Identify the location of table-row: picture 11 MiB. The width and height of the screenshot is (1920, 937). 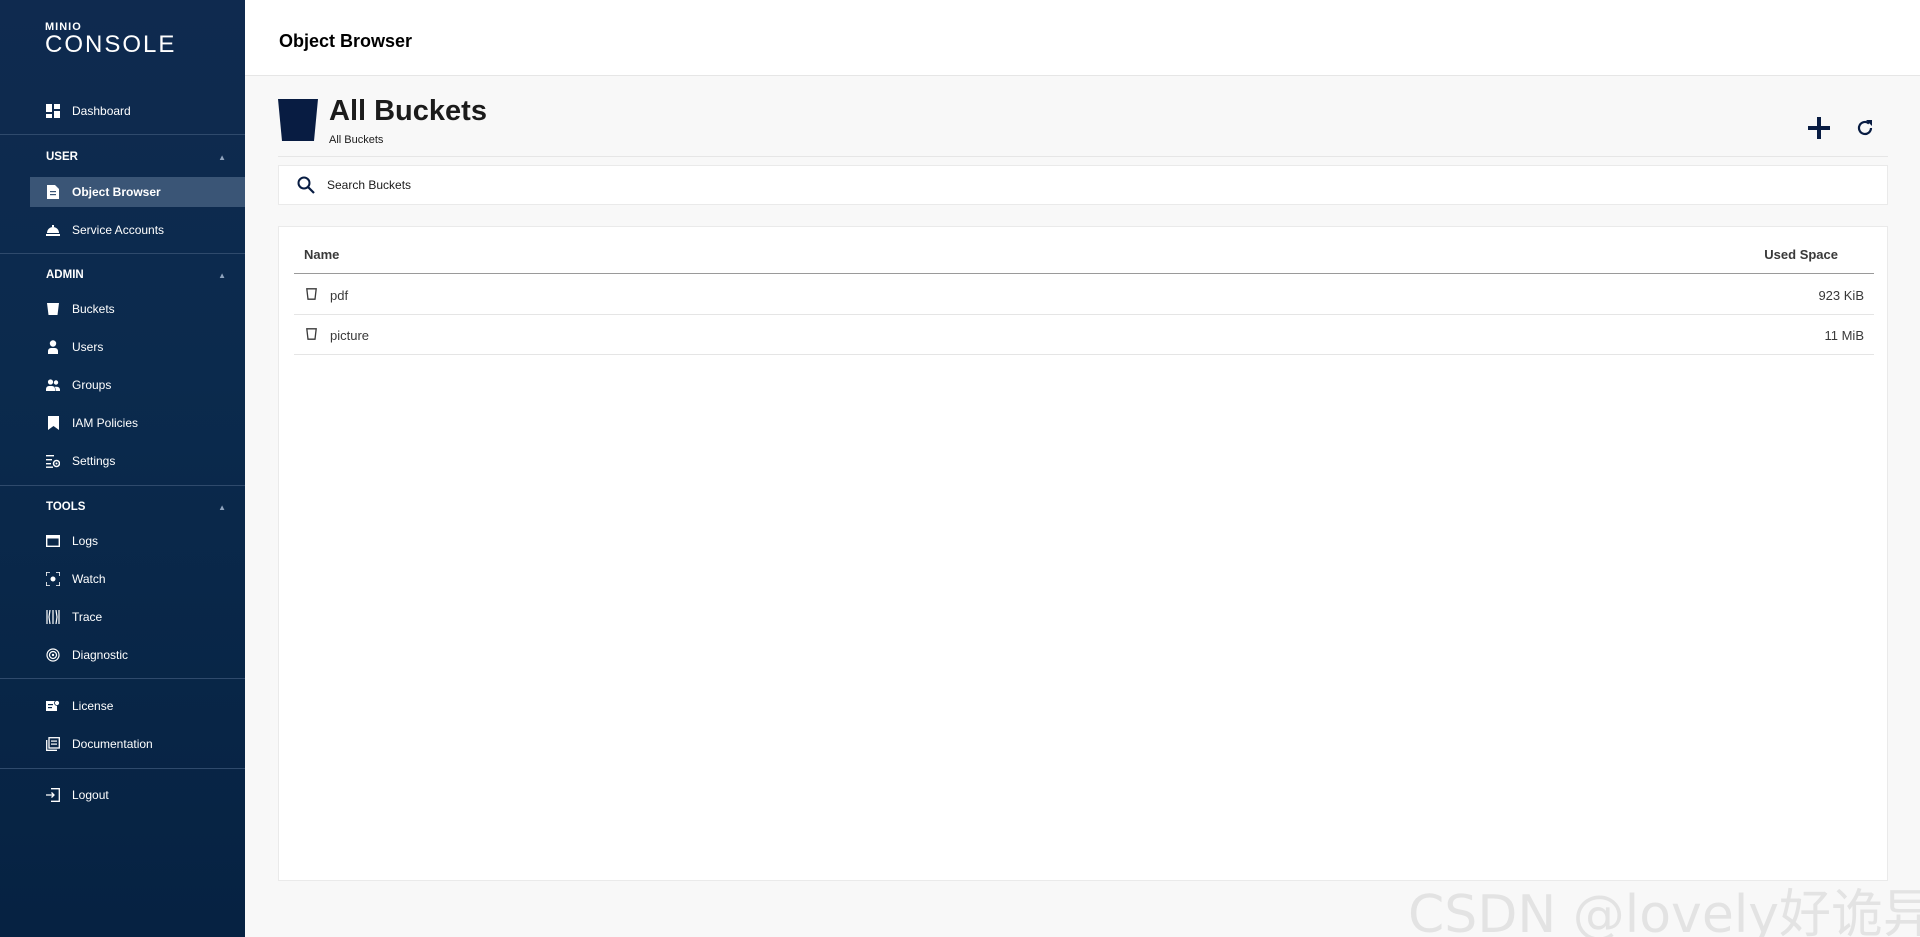
(1084, 335).